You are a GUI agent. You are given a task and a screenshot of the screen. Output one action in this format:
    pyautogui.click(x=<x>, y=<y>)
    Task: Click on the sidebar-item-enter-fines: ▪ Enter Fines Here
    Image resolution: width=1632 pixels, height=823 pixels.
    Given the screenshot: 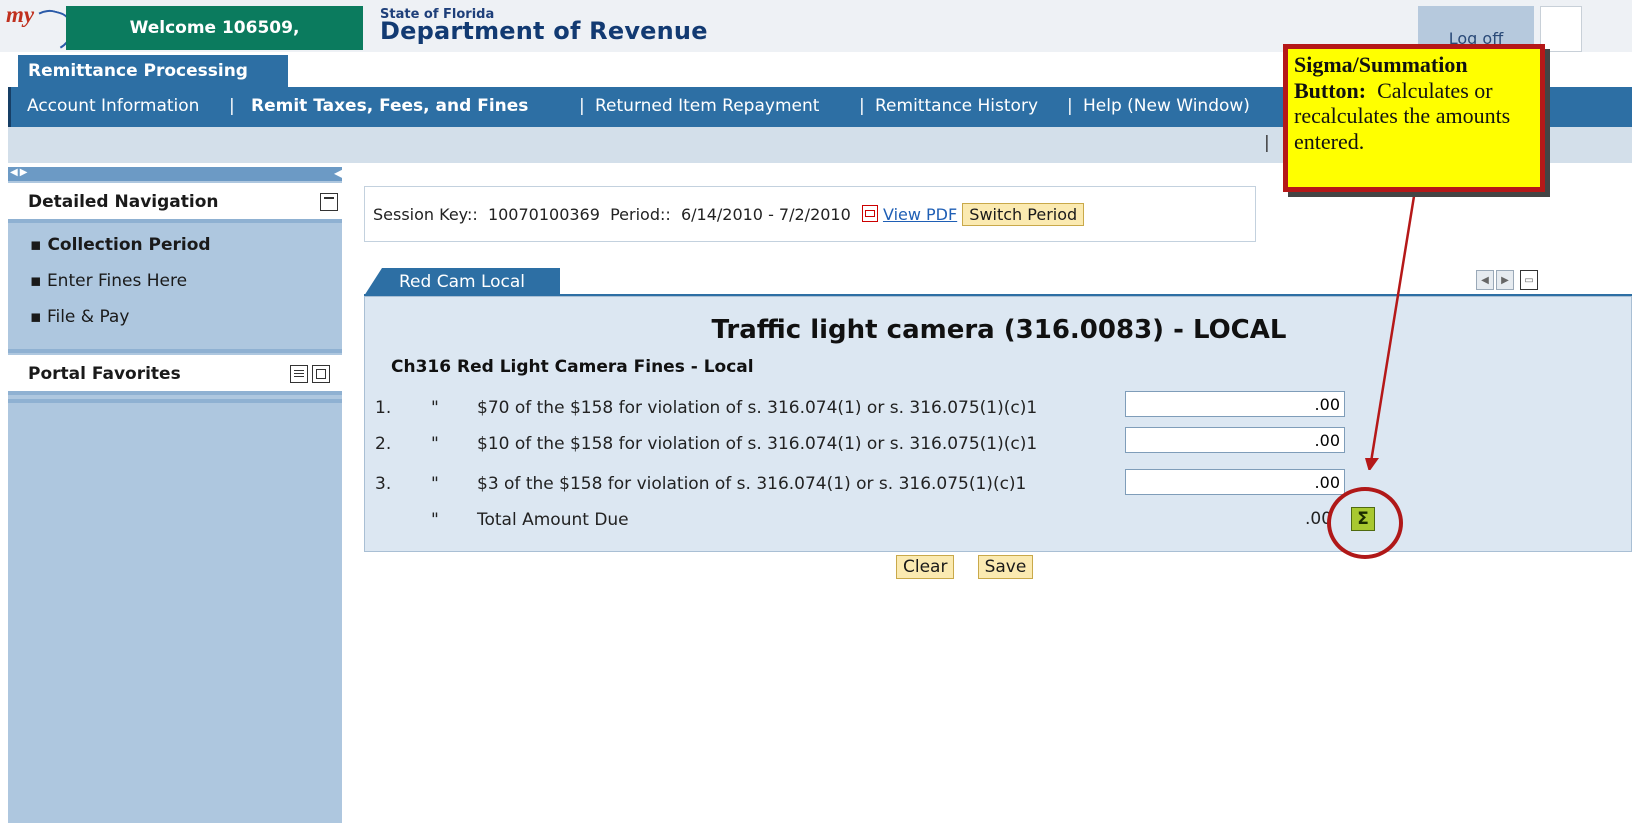 What is the action you would take?
    pyautogui.click(x=108, y=281)
    